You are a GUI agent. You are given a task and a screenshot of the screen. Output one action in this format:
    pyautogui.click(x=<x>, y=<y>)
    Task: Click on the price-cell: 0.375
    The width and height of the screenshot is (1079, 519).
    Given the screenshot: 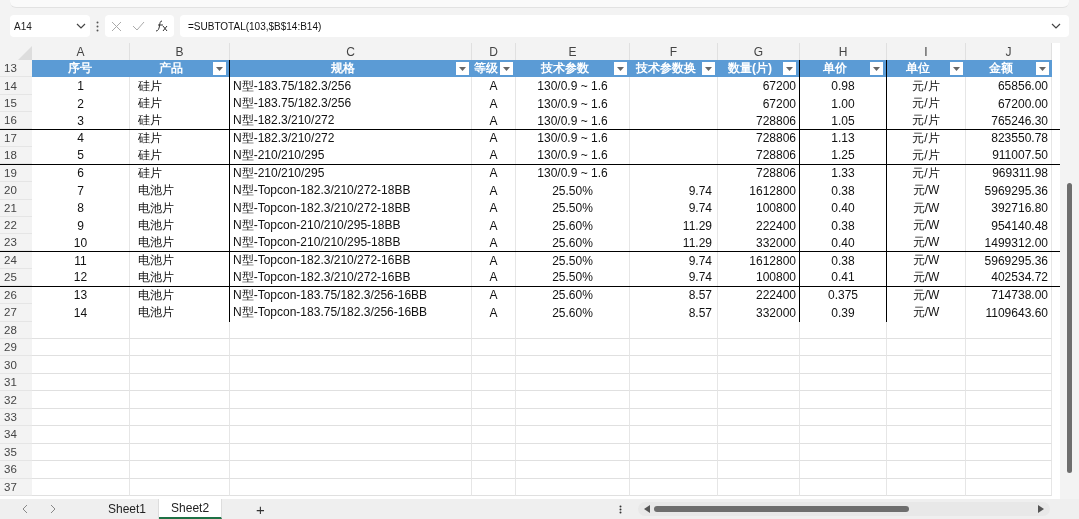 What is the action you would take?
    pyautogui.click(x=843, y=295)
    